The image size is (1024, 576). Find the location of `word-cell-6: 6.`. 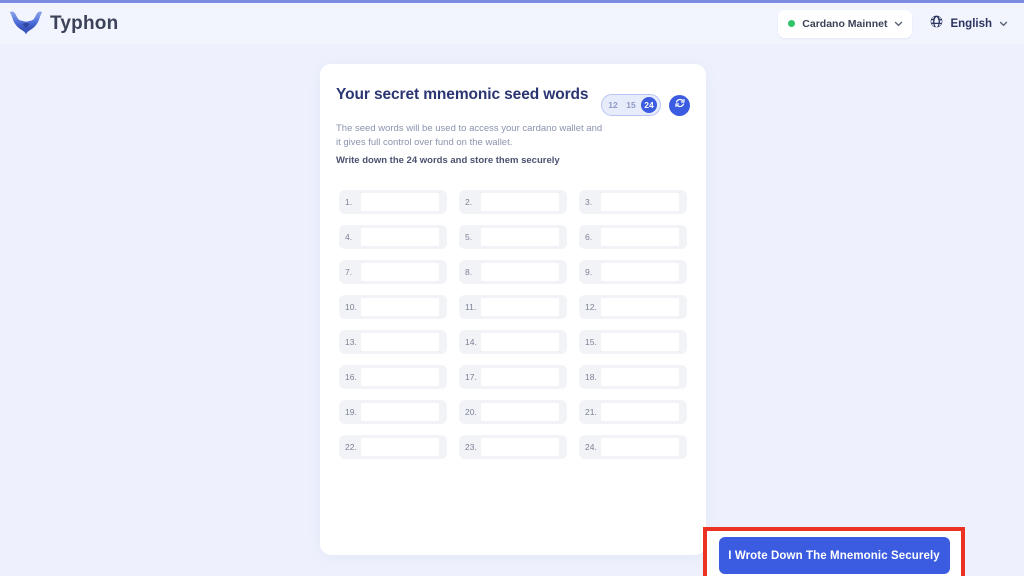

word-cell-6: 6. is located at coordinates (633, 236).